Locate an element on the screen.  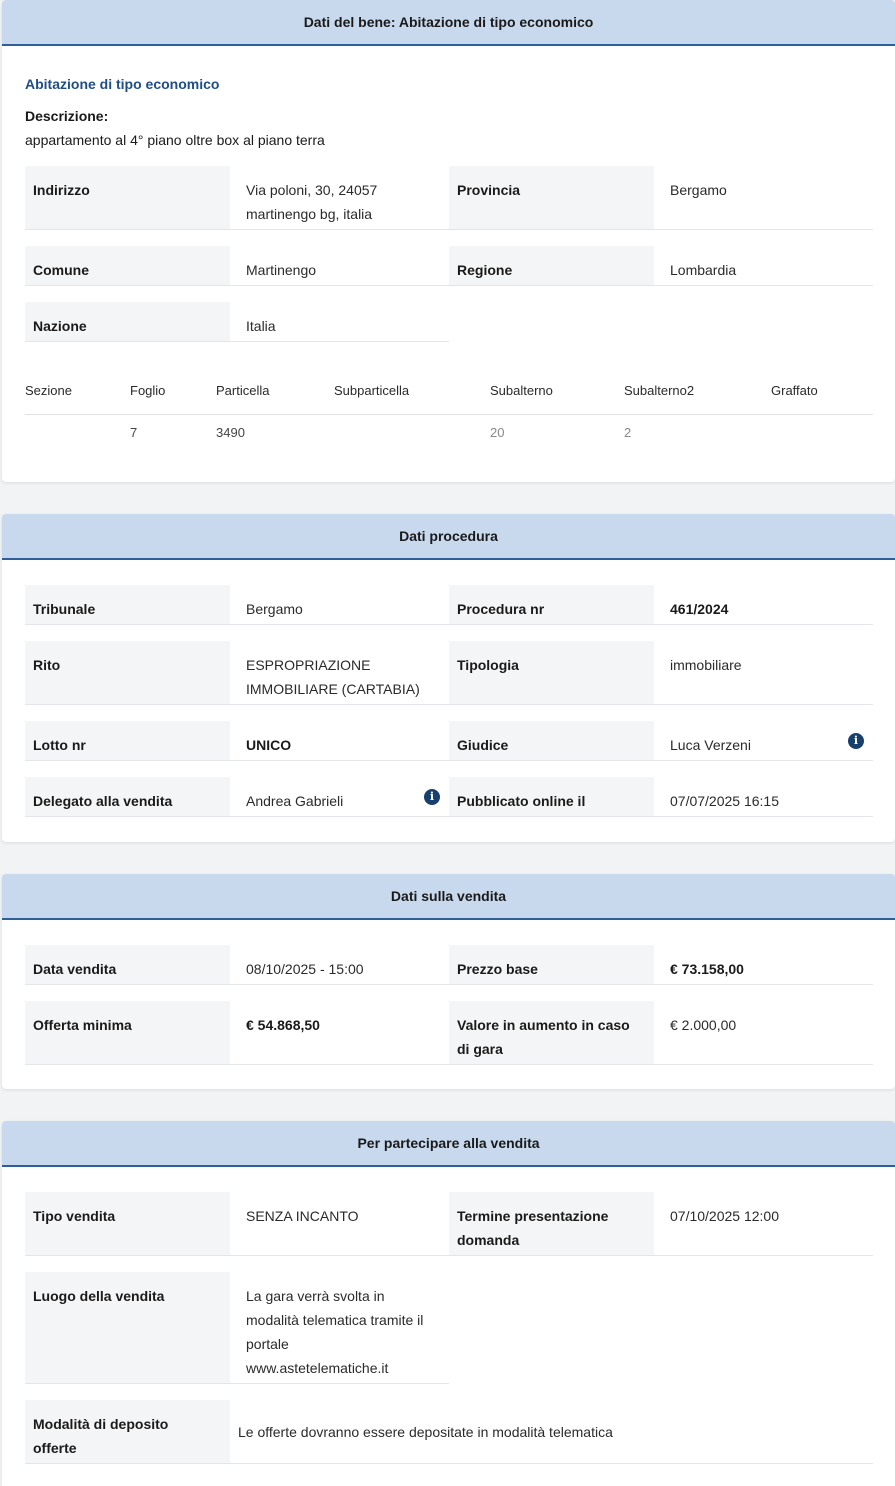
data-vendita-value: 08/10/2025 - 15:00 is located at coordinates (339, 965).